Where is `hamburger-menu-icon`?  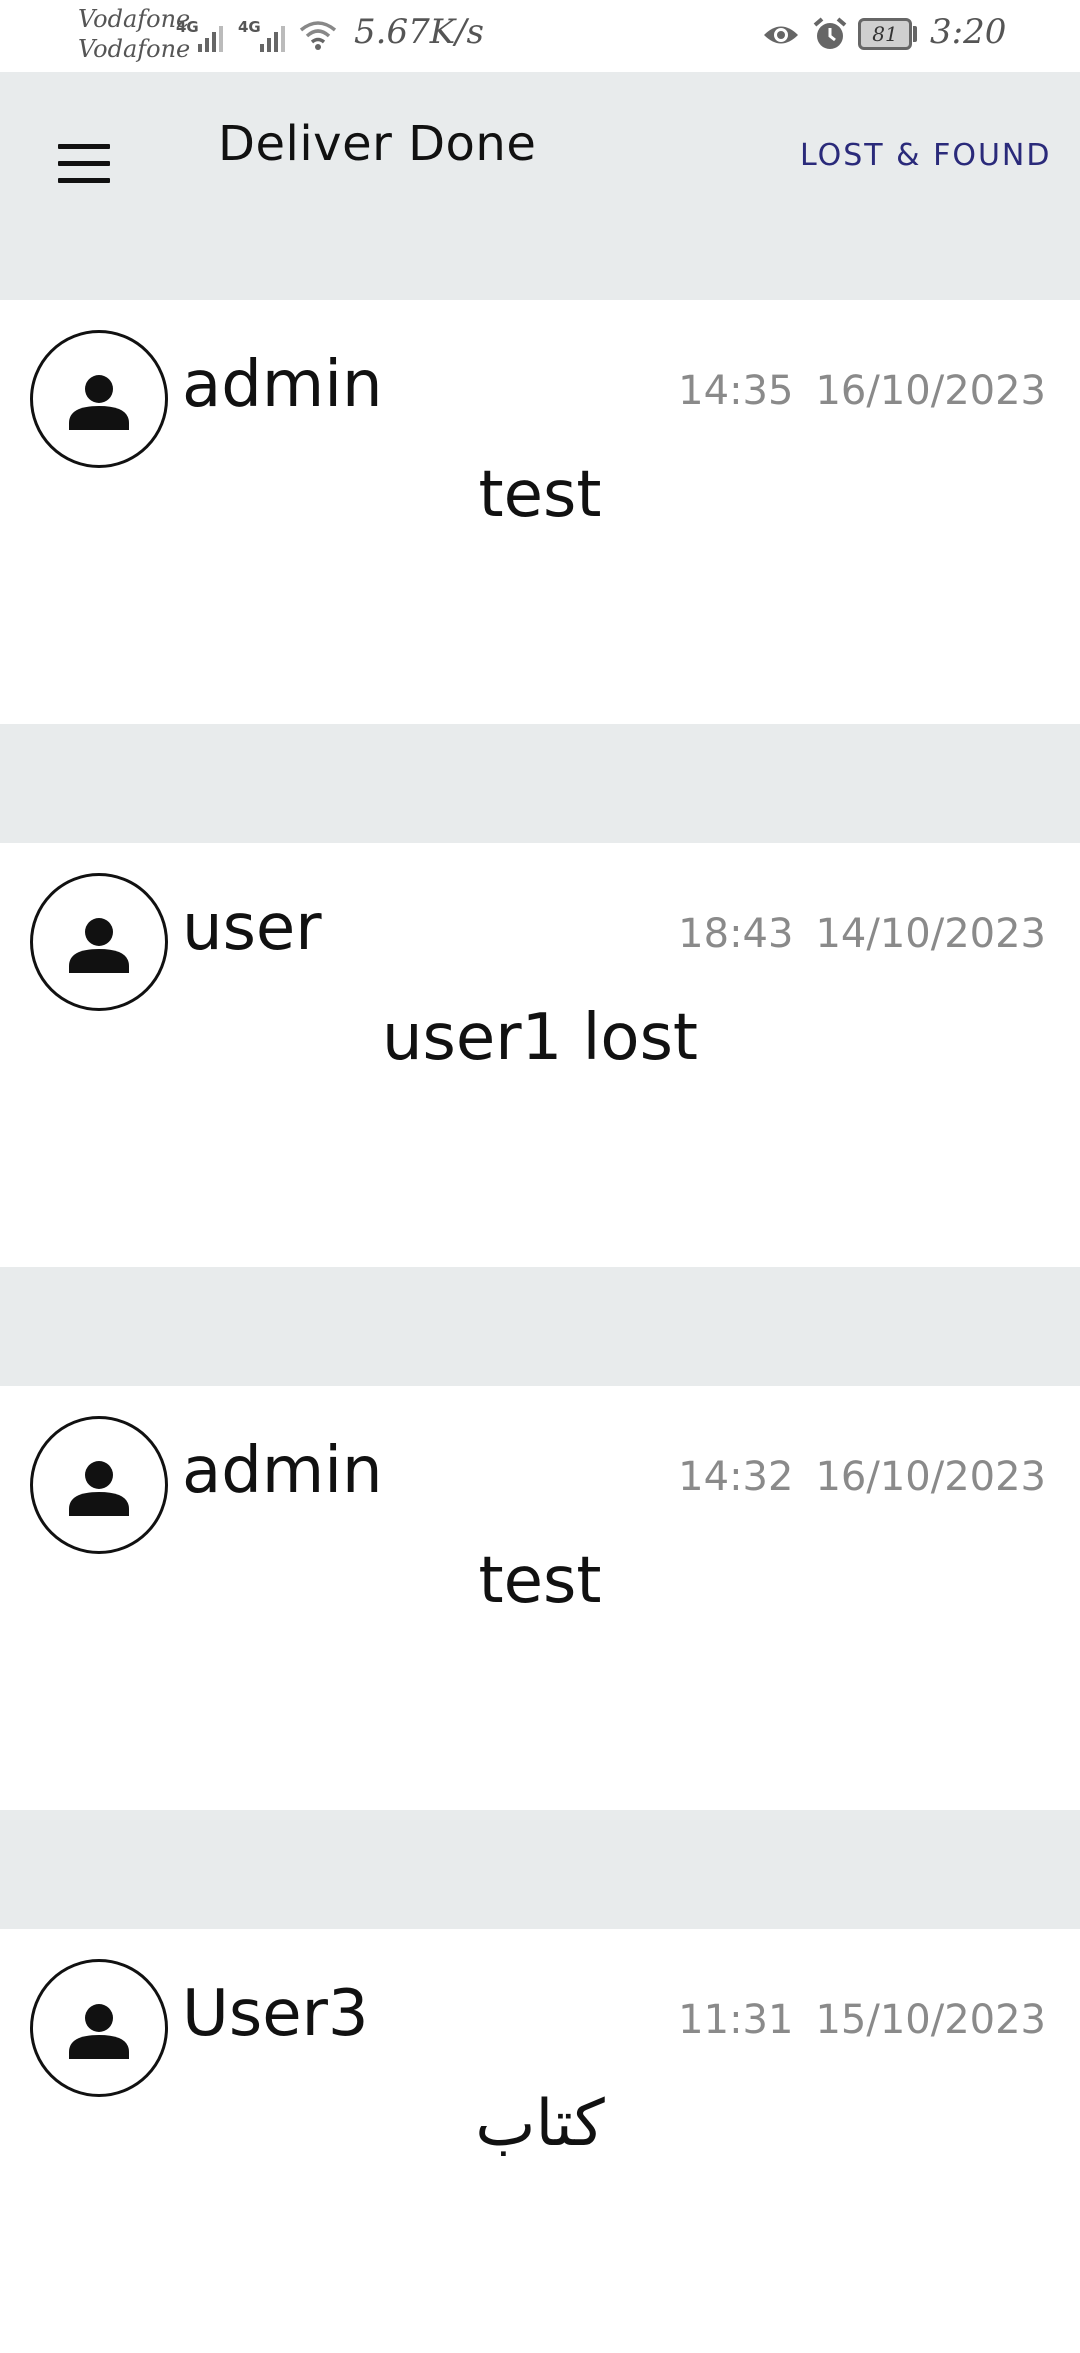 hamburger-menu-icon is located at coordinates (84, 164).